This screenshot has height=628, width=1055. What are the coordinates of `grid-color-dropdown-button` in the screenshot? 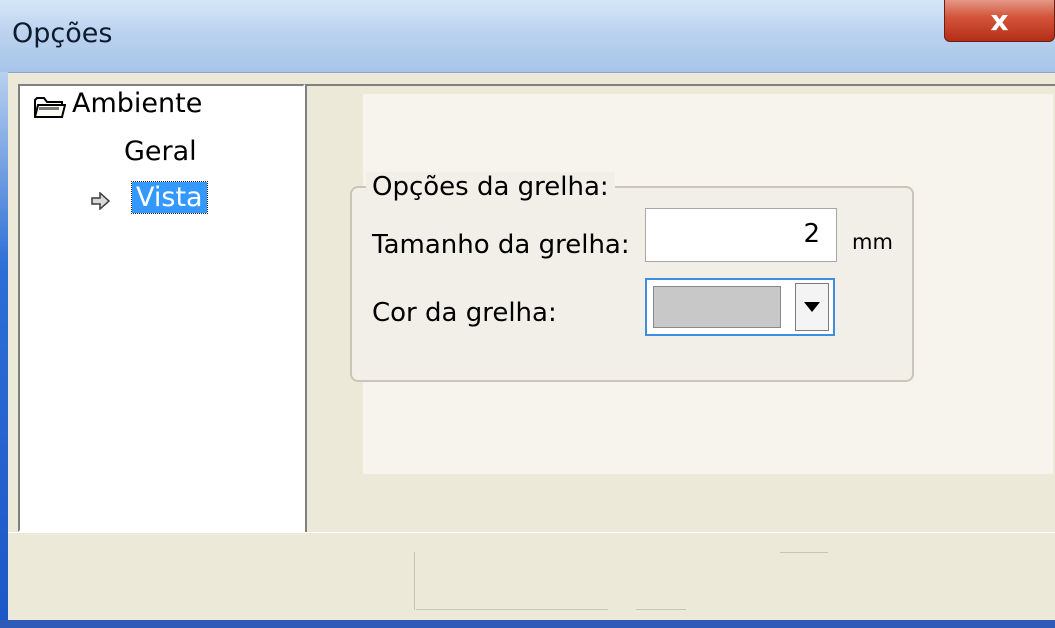 It's located at (812, 307).